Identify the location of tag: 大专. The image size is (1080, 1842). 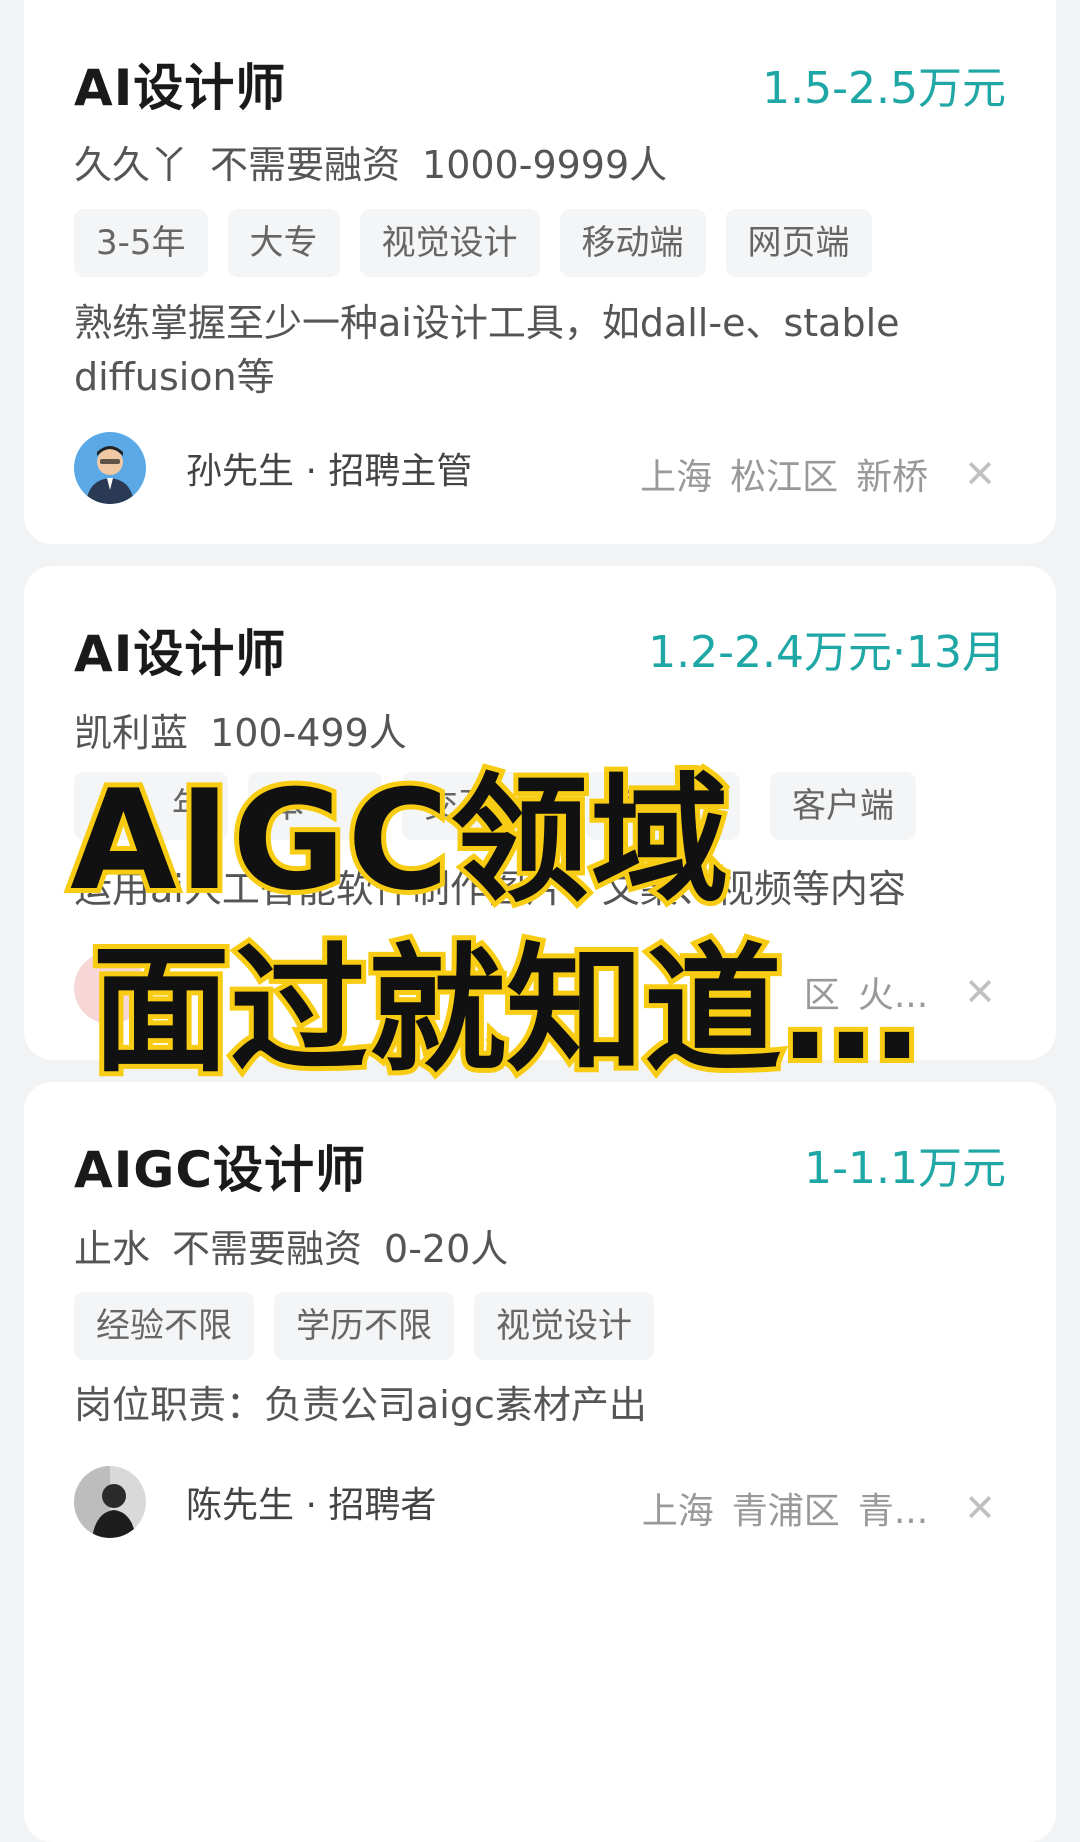
(283, 243).